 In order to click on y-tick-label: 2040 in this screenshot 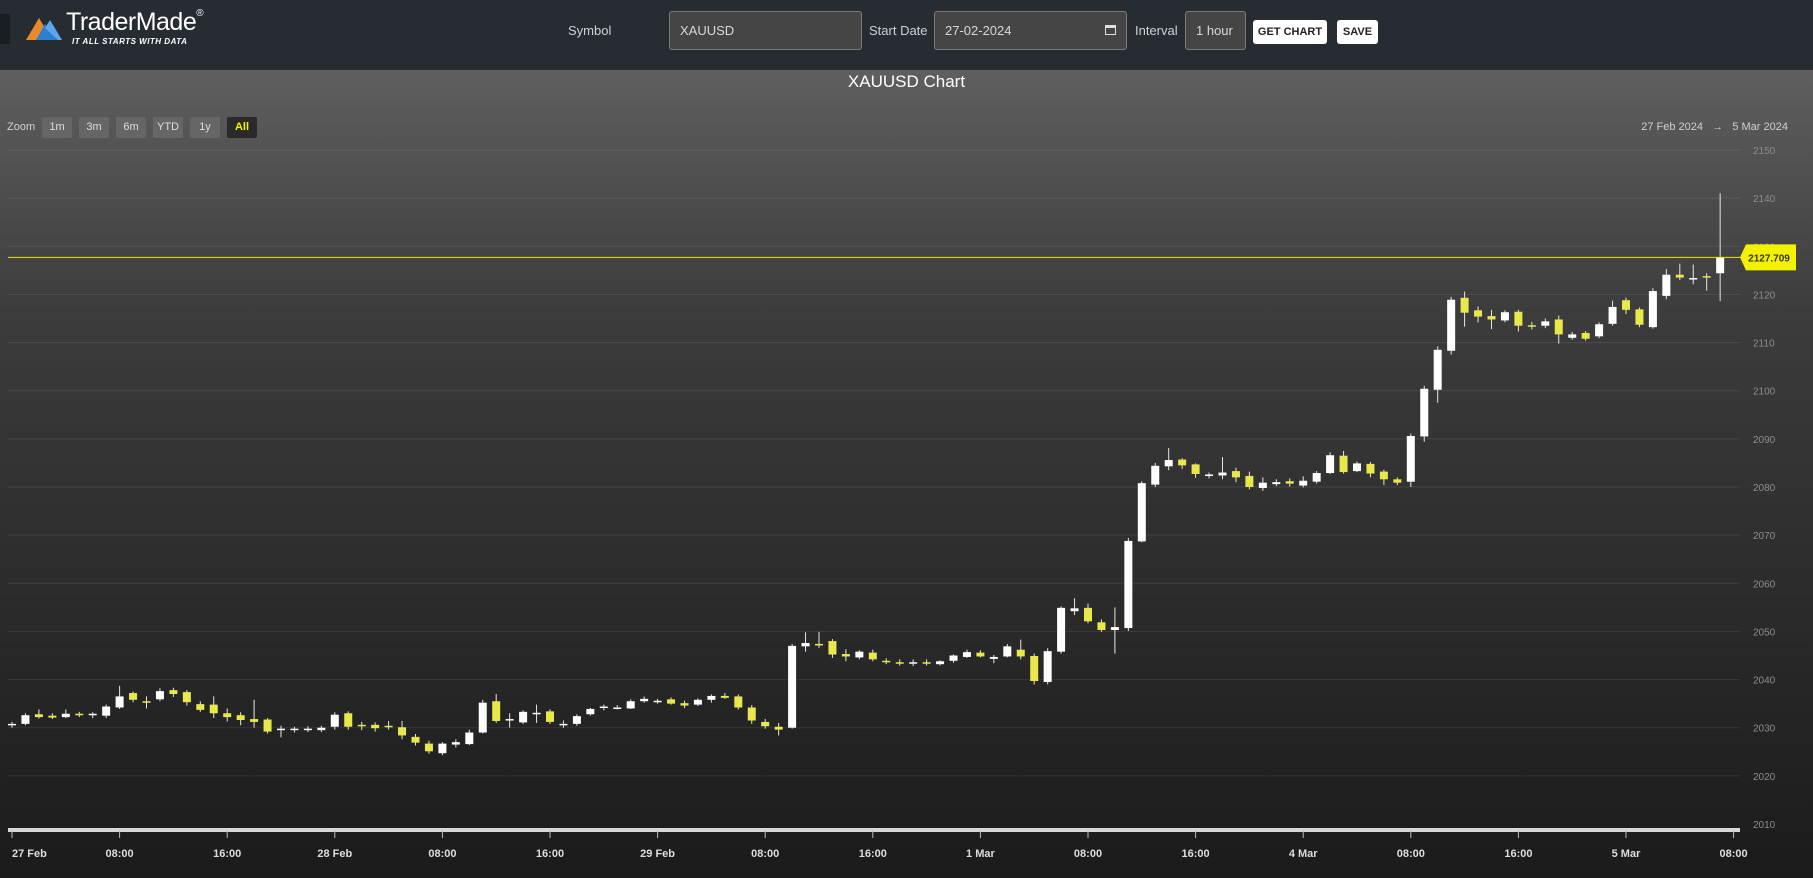, I will do `click(1764, 681)`.